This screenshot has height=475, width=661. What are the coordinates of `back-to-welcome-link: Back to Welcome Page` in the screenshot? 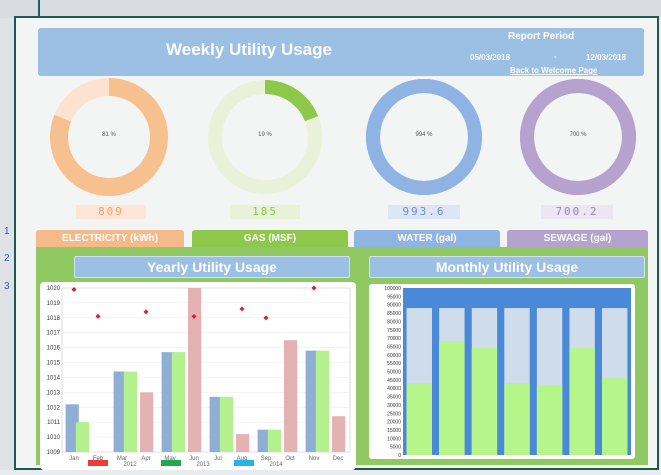 It's located at (553, 70).